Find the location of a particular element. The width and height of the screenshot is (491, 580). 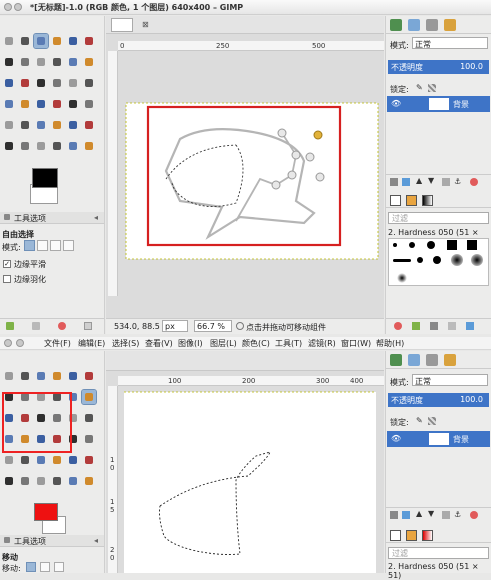

move-selection-button is located at coordinates (45, 567).